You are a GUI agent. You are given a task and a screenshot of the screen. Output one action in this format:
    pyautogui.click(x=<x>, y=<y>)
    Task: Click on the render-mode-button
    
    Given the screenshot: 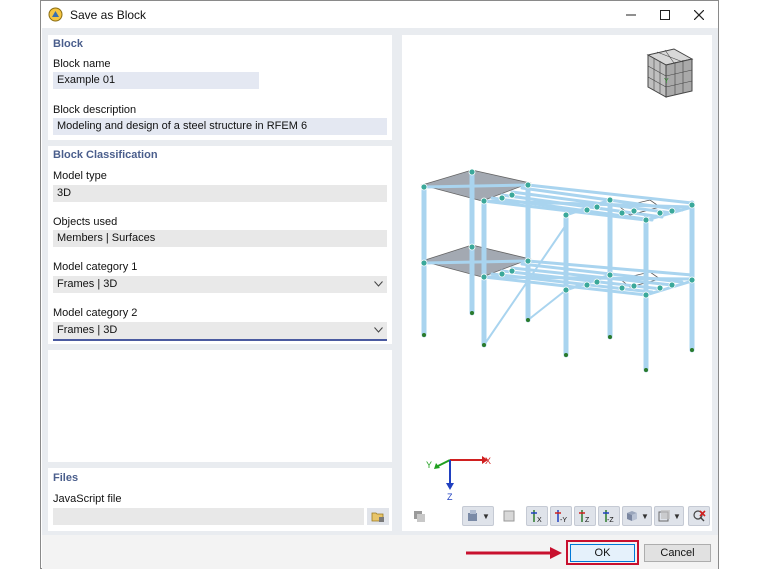 What is the action you would take?
    pyautogui.click(x=419, y=516)
    